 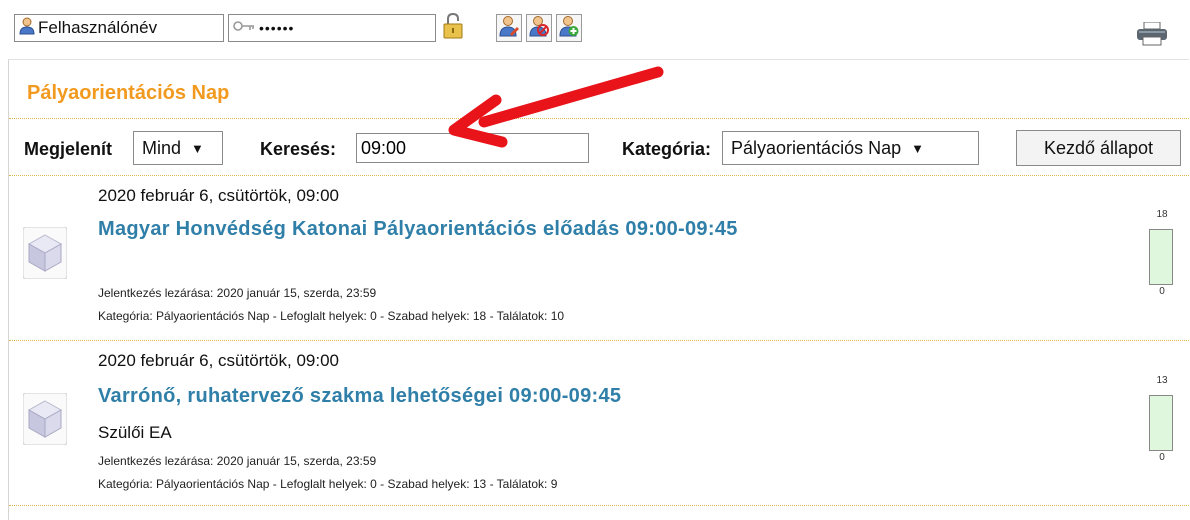 What do you see at coordinates (277, 28) in the screenshot?
I see `password-value: ••••••` at bounding box center [277, 28].